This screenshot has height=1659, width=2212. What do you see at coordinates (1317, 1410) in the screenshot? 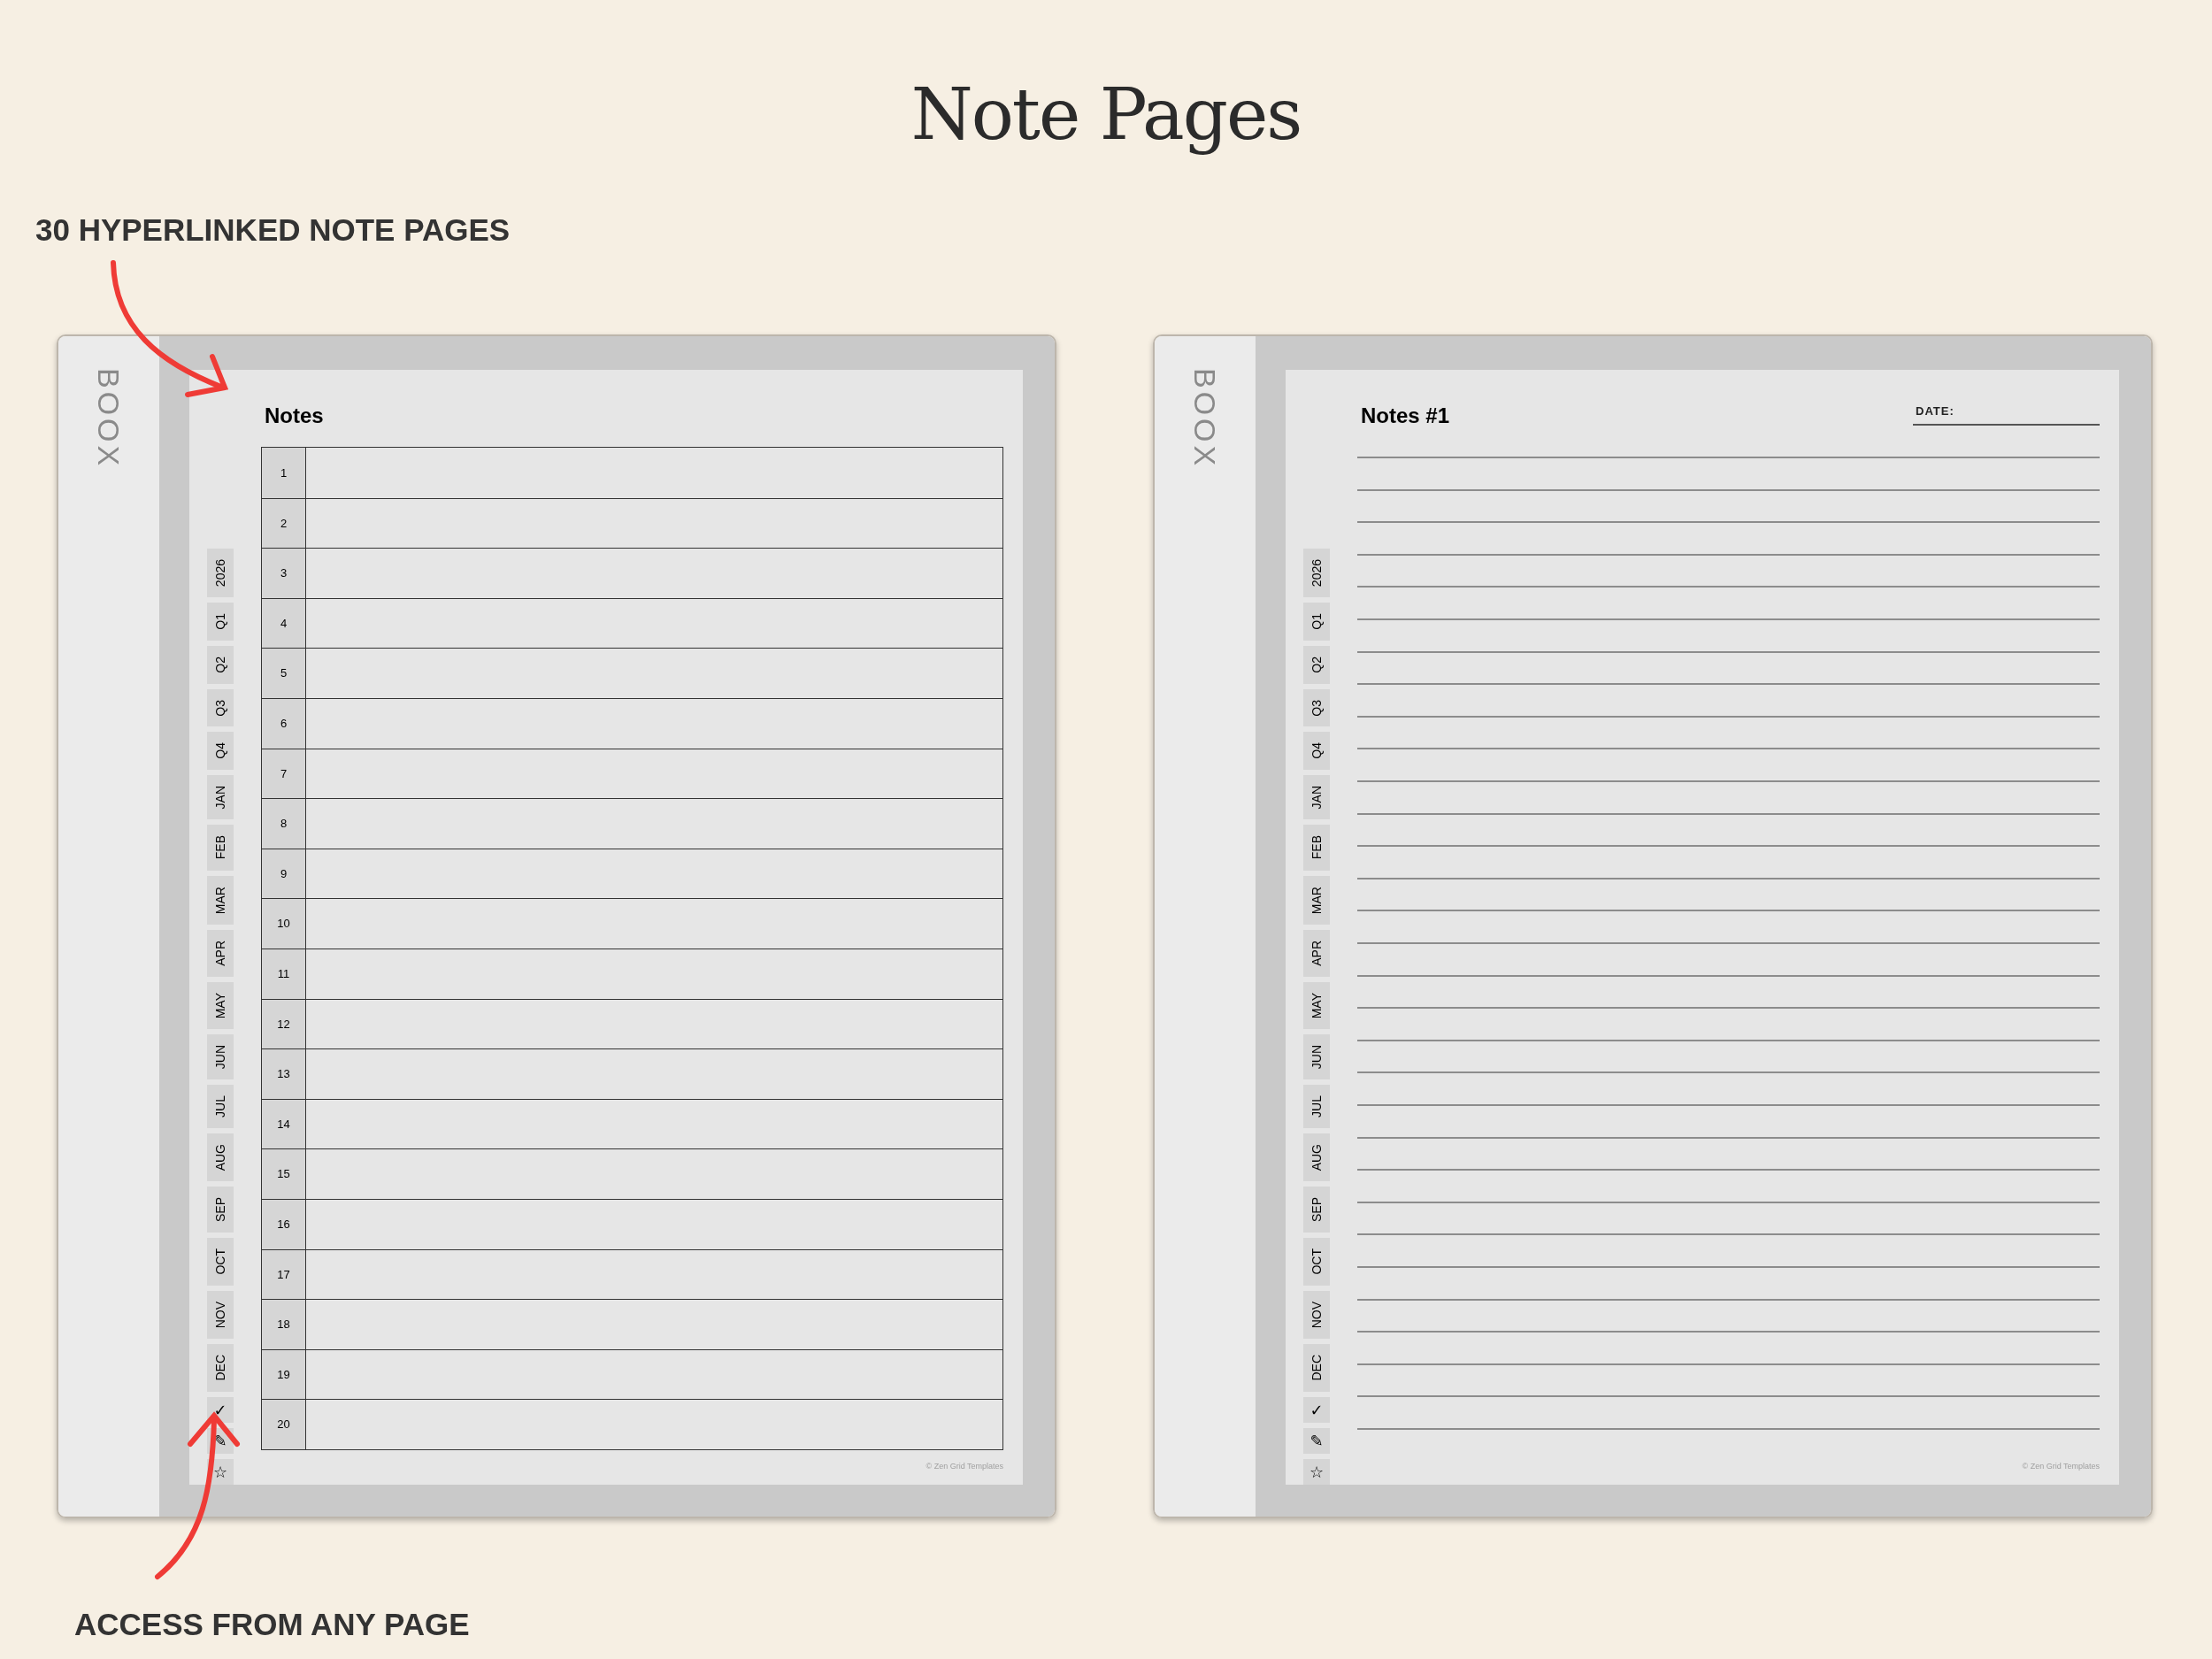
I see `nav-tab: ✓` at bounding box center [1317, 1410].